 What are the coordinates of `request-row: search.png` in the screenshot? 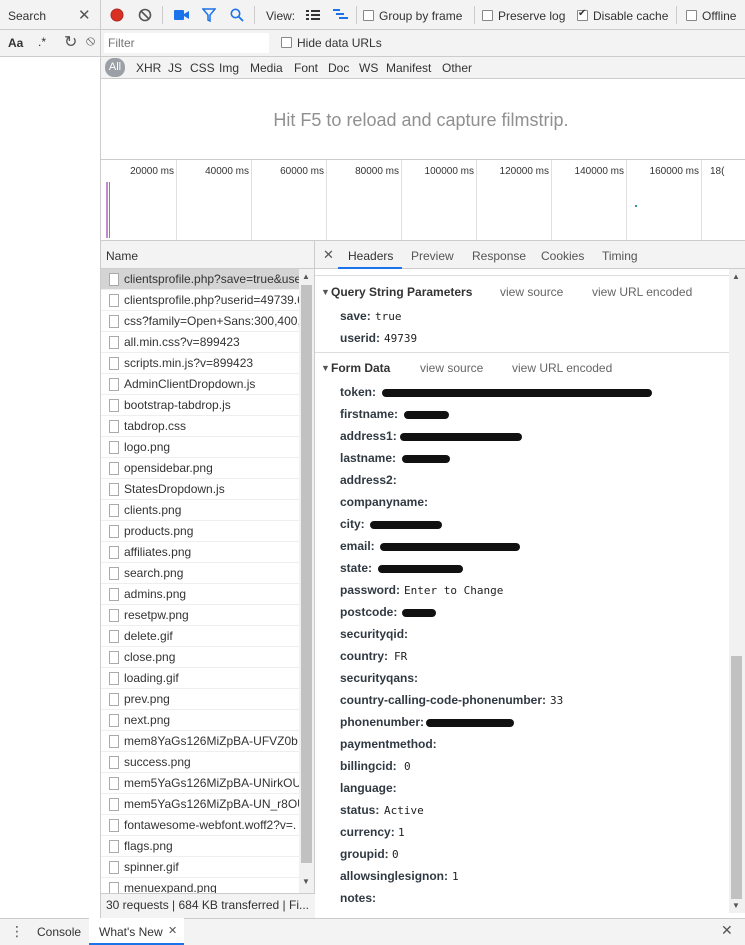 It's located at (200, 573).